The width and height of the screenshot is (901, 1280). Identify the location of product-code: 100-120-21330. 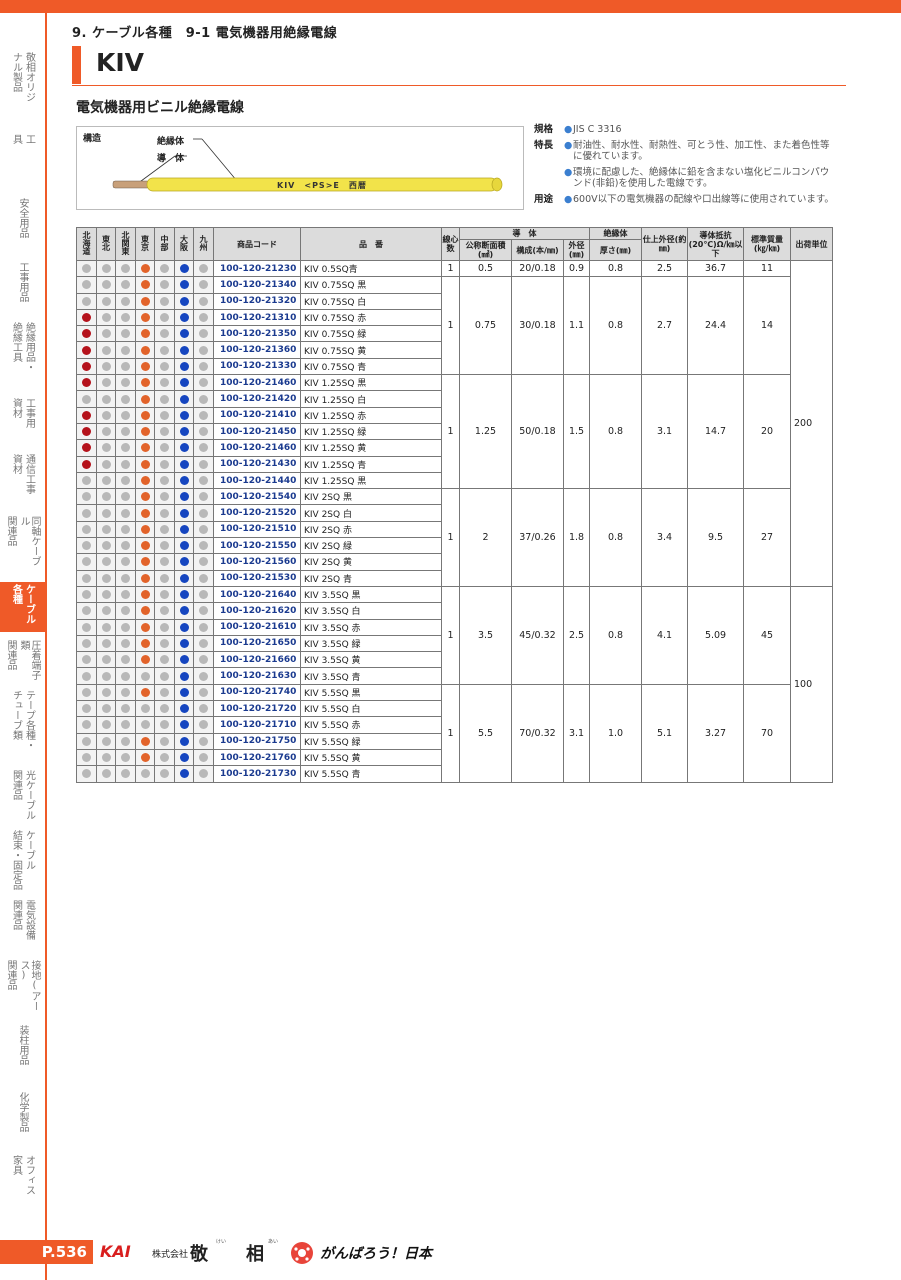
(257, 366).